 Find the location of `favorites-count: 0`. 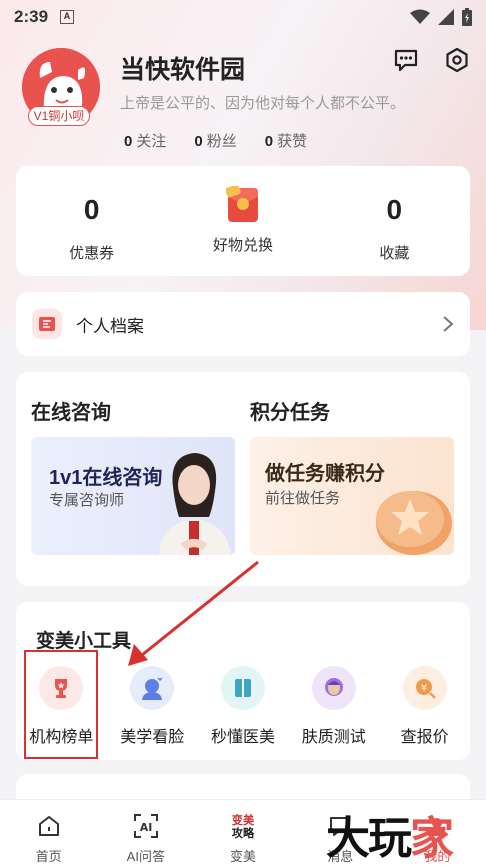

favorites-count: 0 is located at coordinates (394, 209).